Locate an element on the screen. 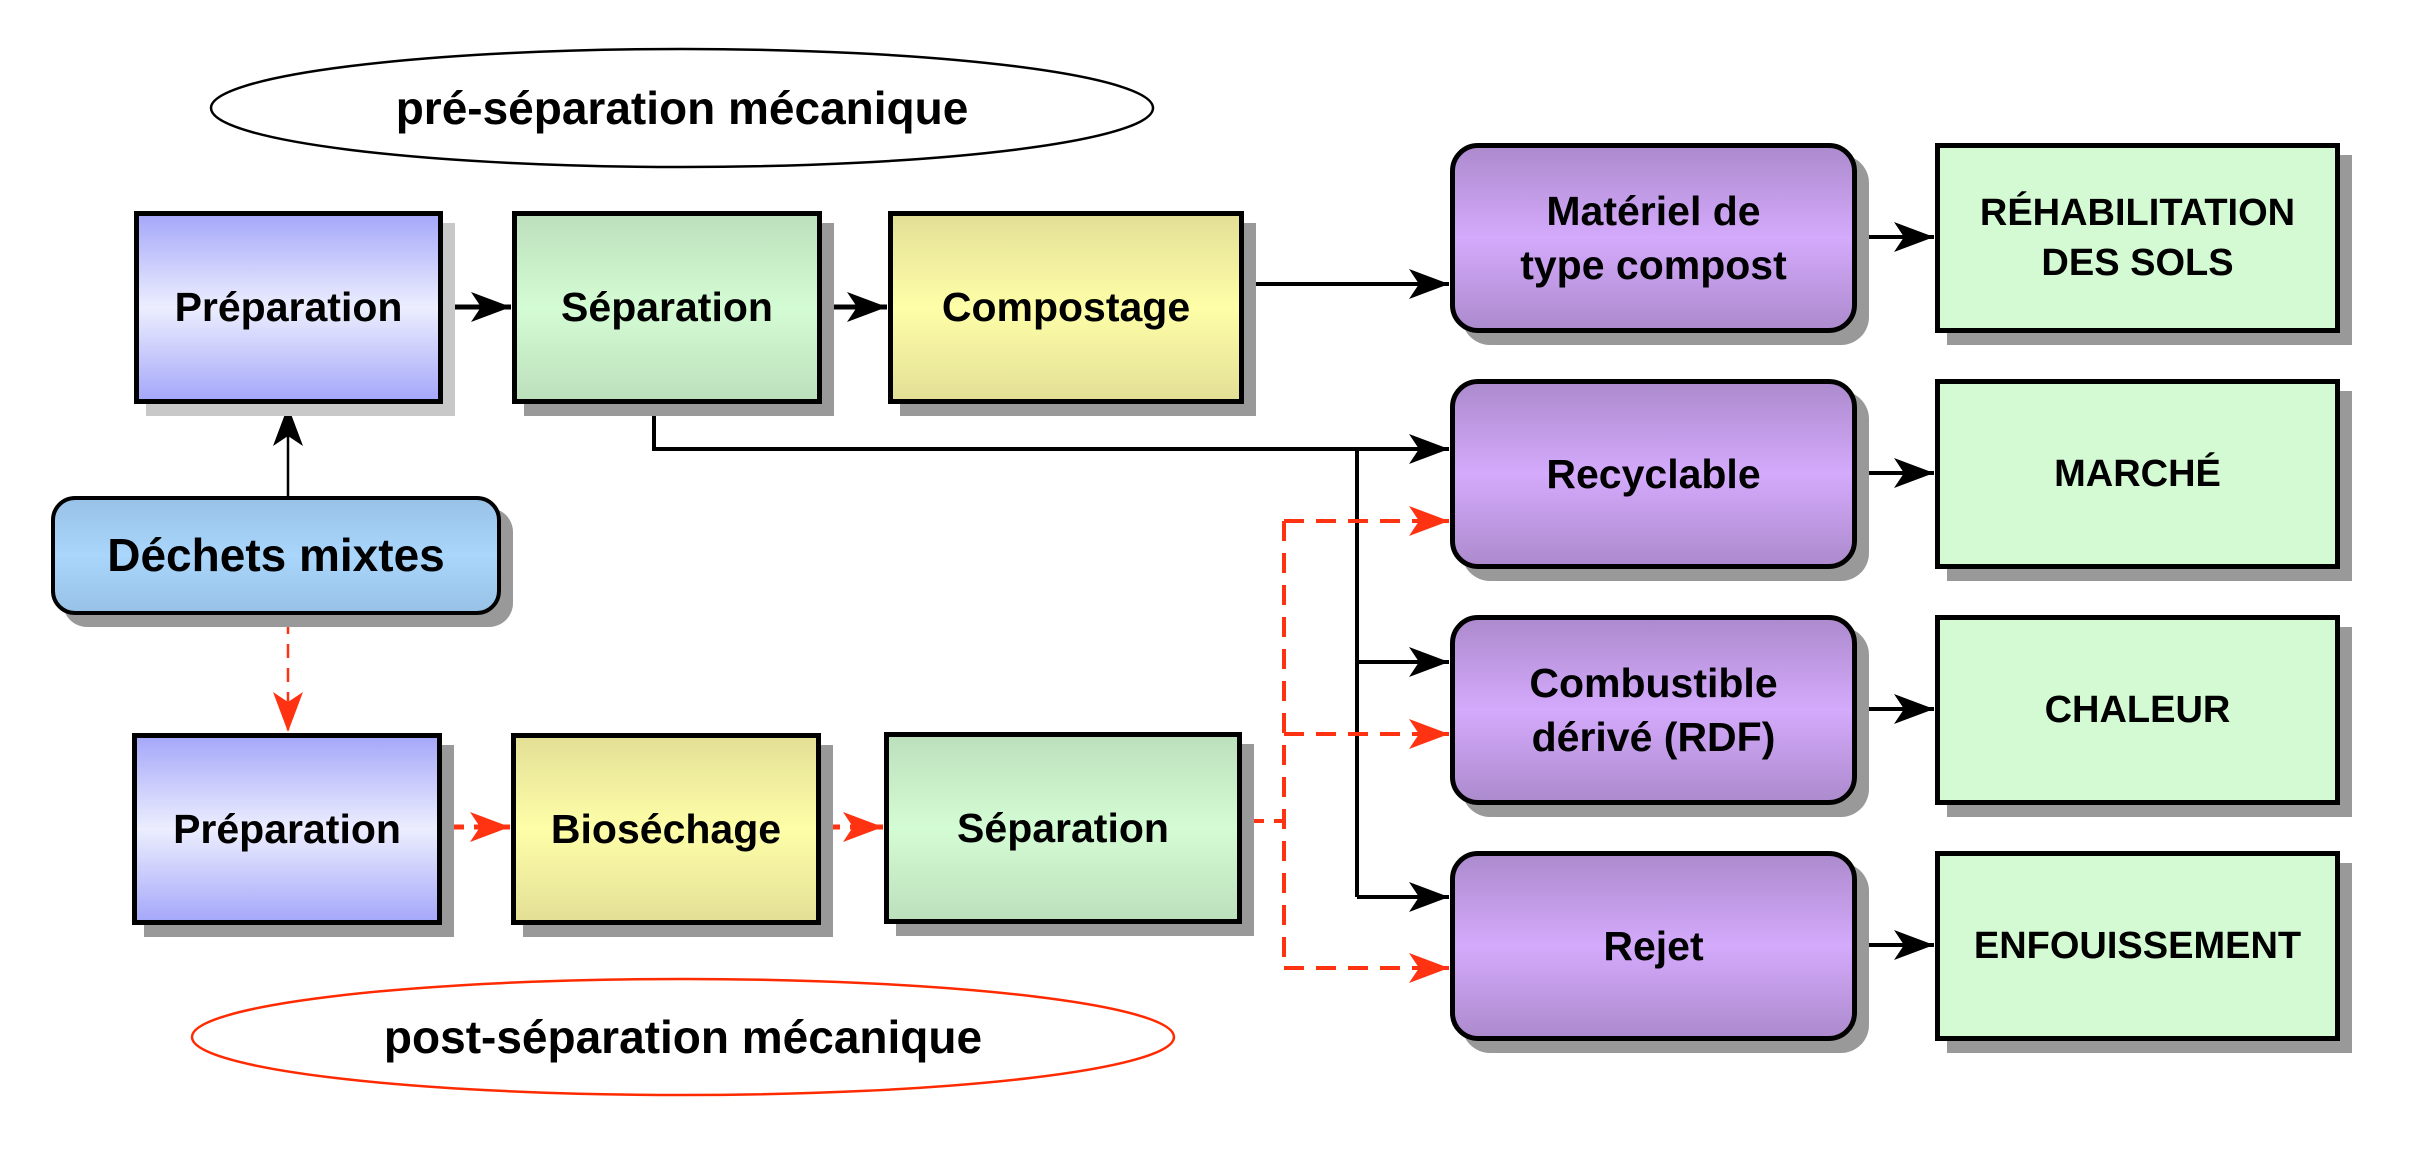  pre-separation-label: pré-séparation mécanique is located at coordinates (682, 108).